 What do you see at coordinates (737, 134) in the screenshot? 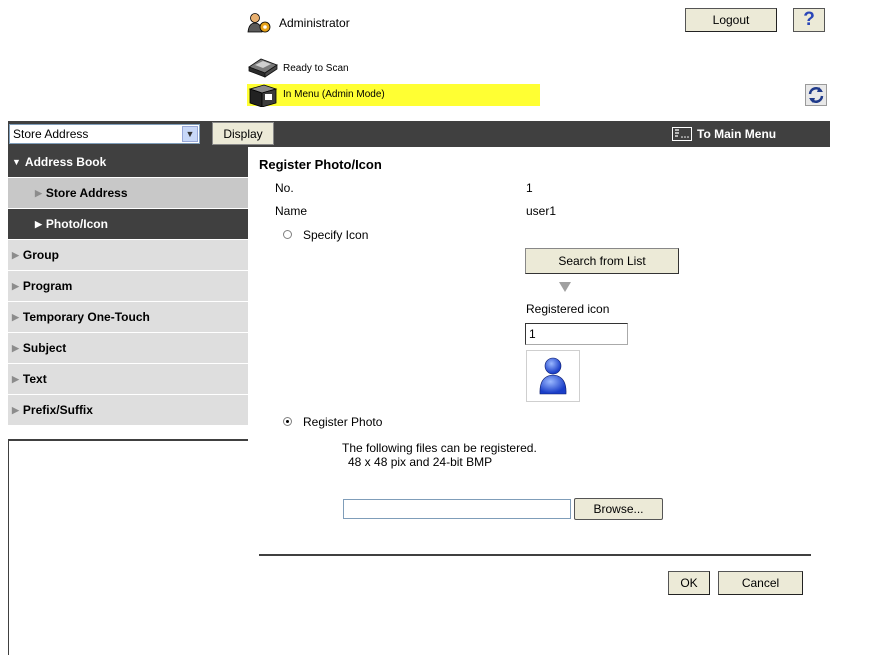
I see `main-menu-label: To Main Menu` at bounding box center [737, 134].